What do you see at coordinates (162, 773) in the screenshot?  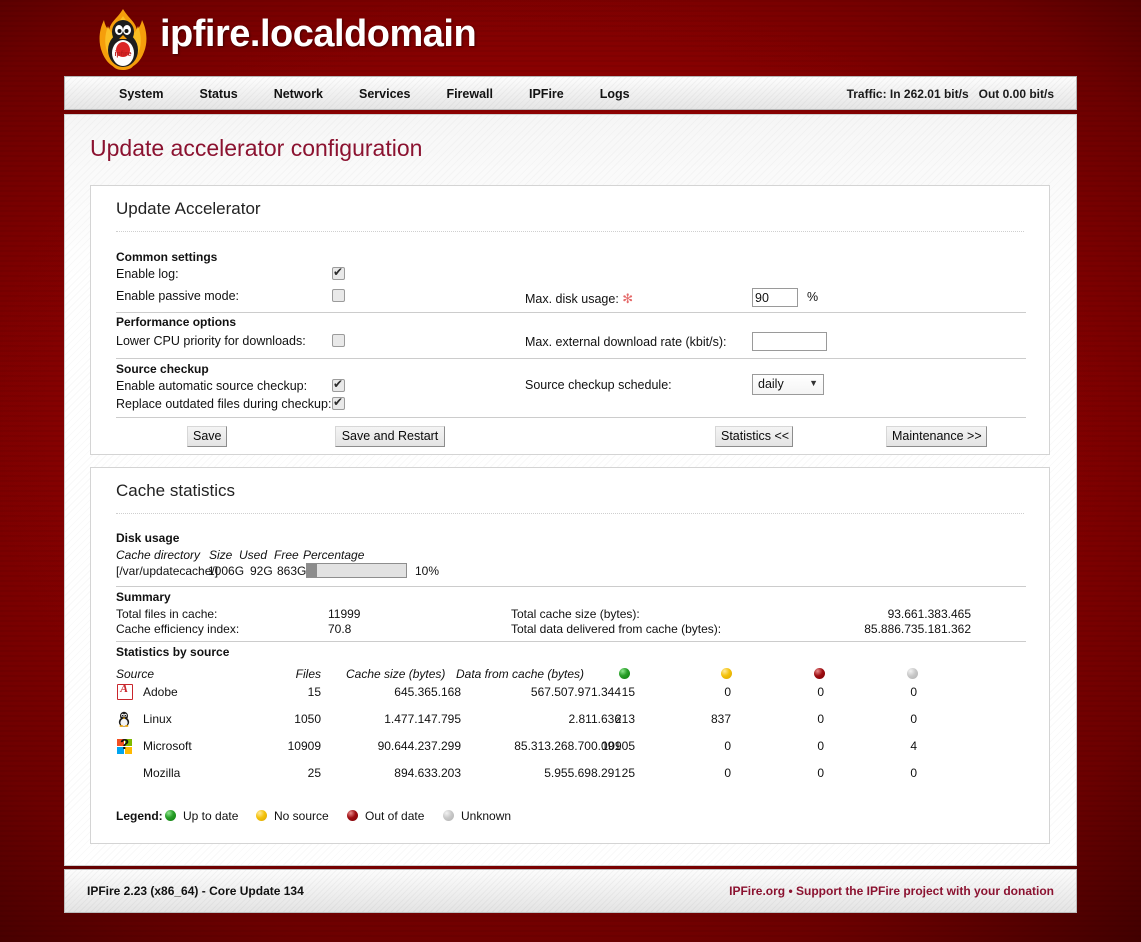 I see `source-name: Mozilla` at bounding box center [162, 773].